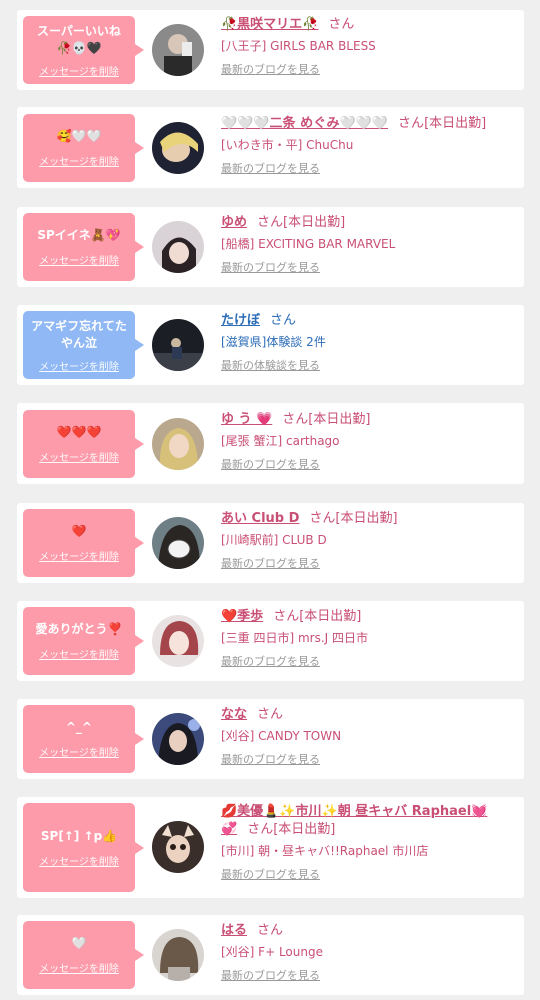  I want to click on cast-name-link: ゆ う 💗, so click(246, 419).